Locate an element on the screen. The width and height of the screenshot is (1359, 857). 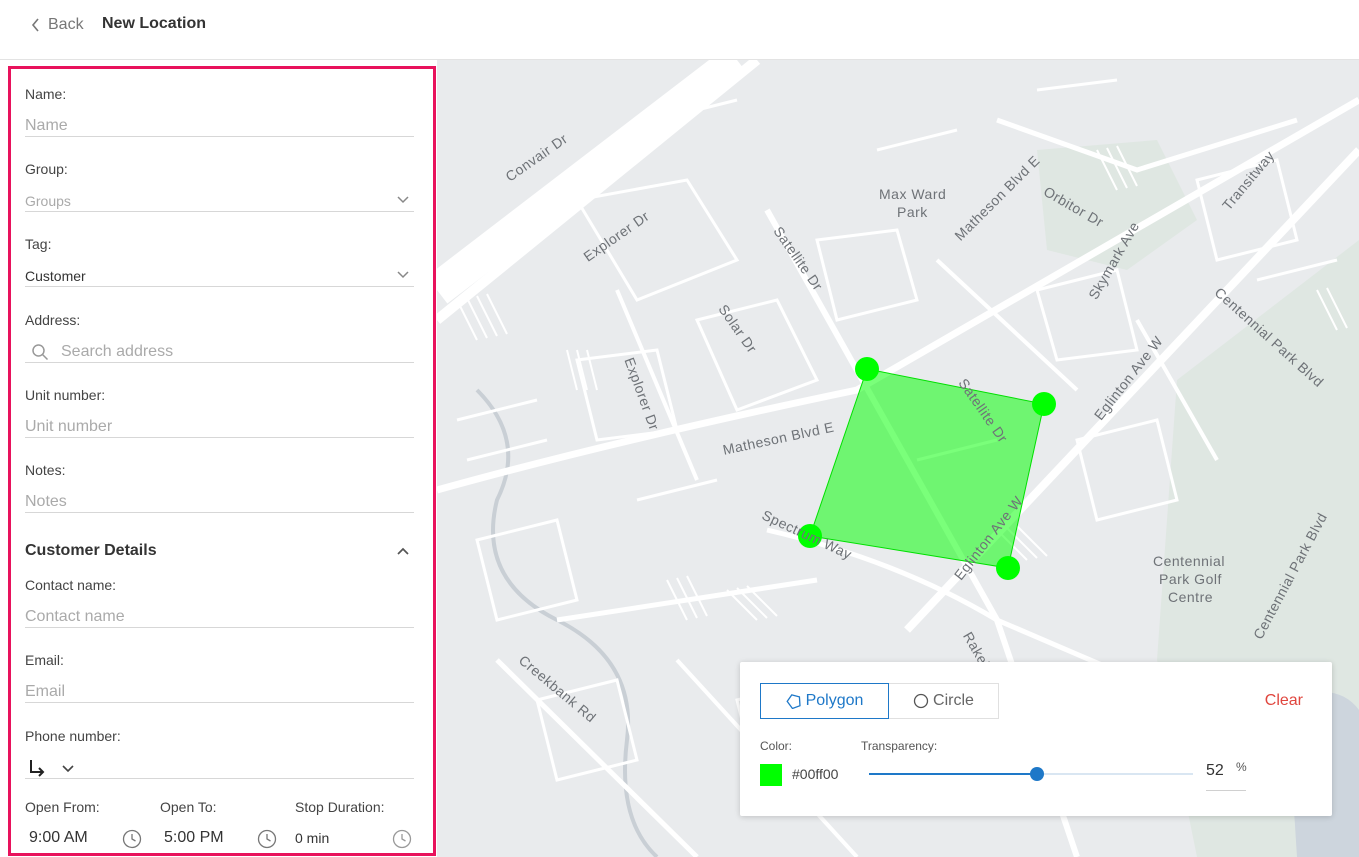
open-from-value: 9:00 AM is located at coordinates (58, 837).